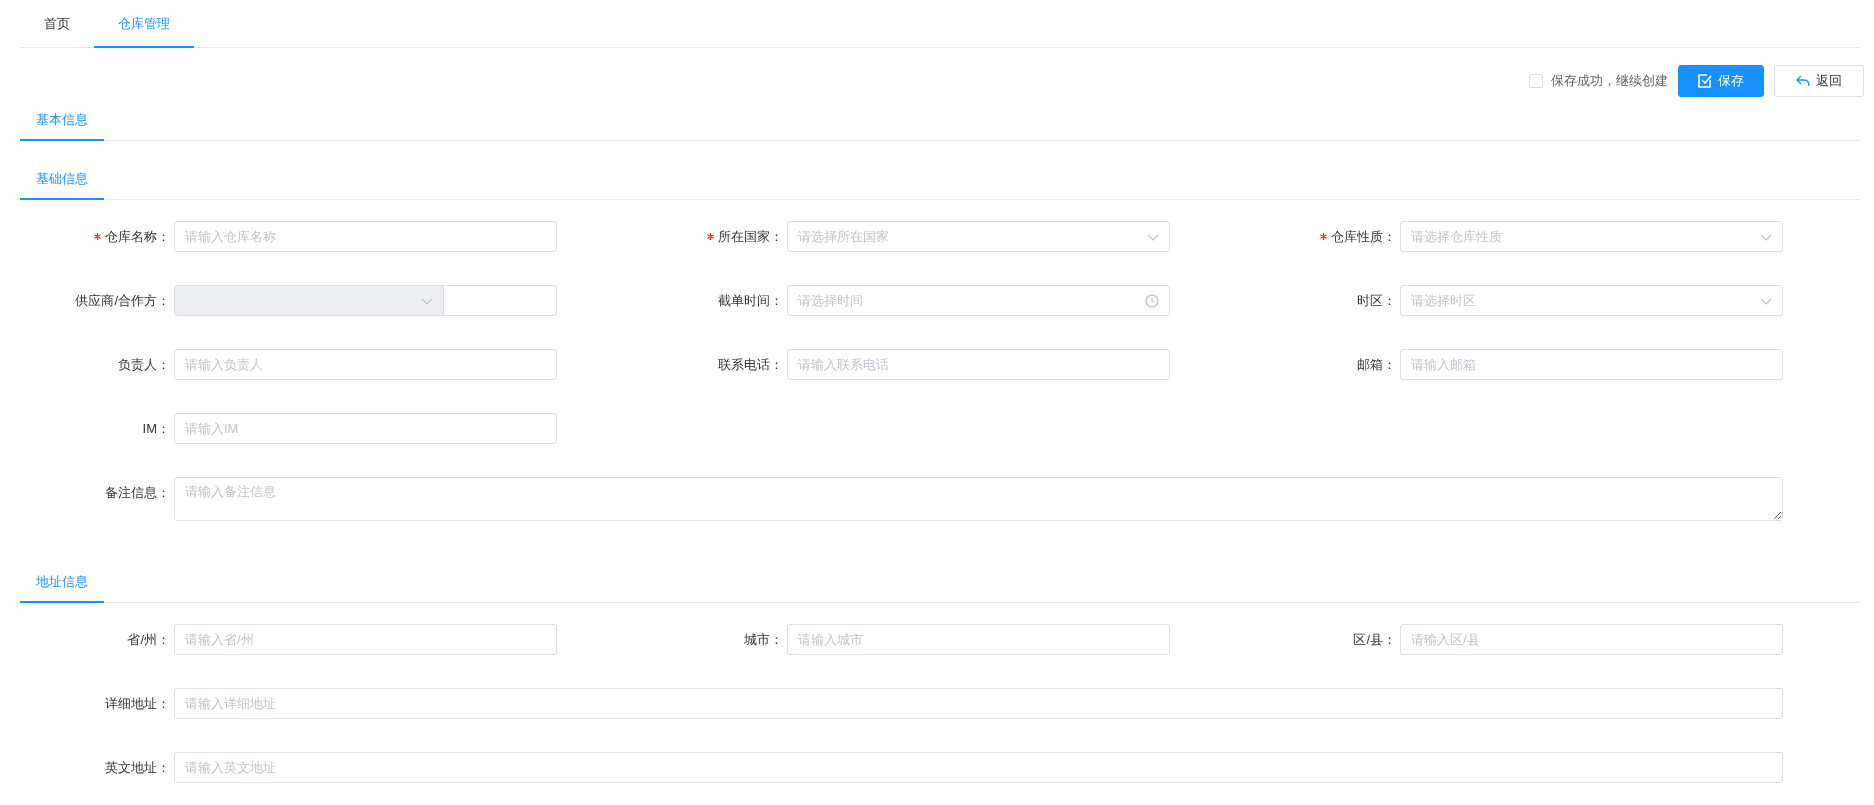 This screenshot has width=1874, height=805. I want to click on field-label: 所在国家：, so click(750, 236).